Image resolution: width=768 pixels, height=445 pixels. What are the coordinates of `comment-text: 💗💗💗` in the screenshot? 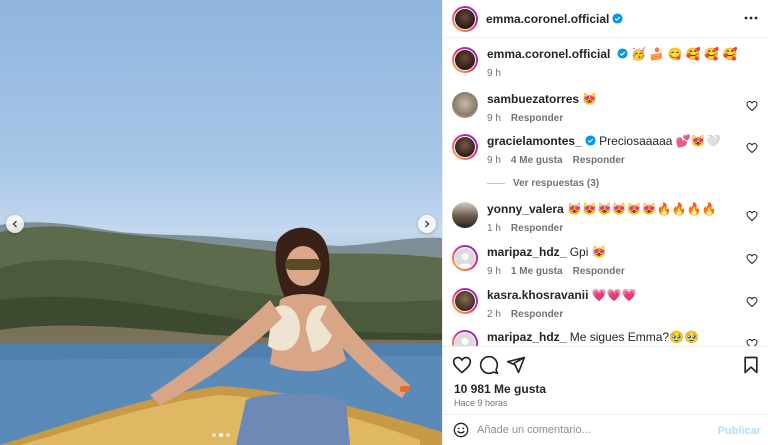 It's located at (614, 295).